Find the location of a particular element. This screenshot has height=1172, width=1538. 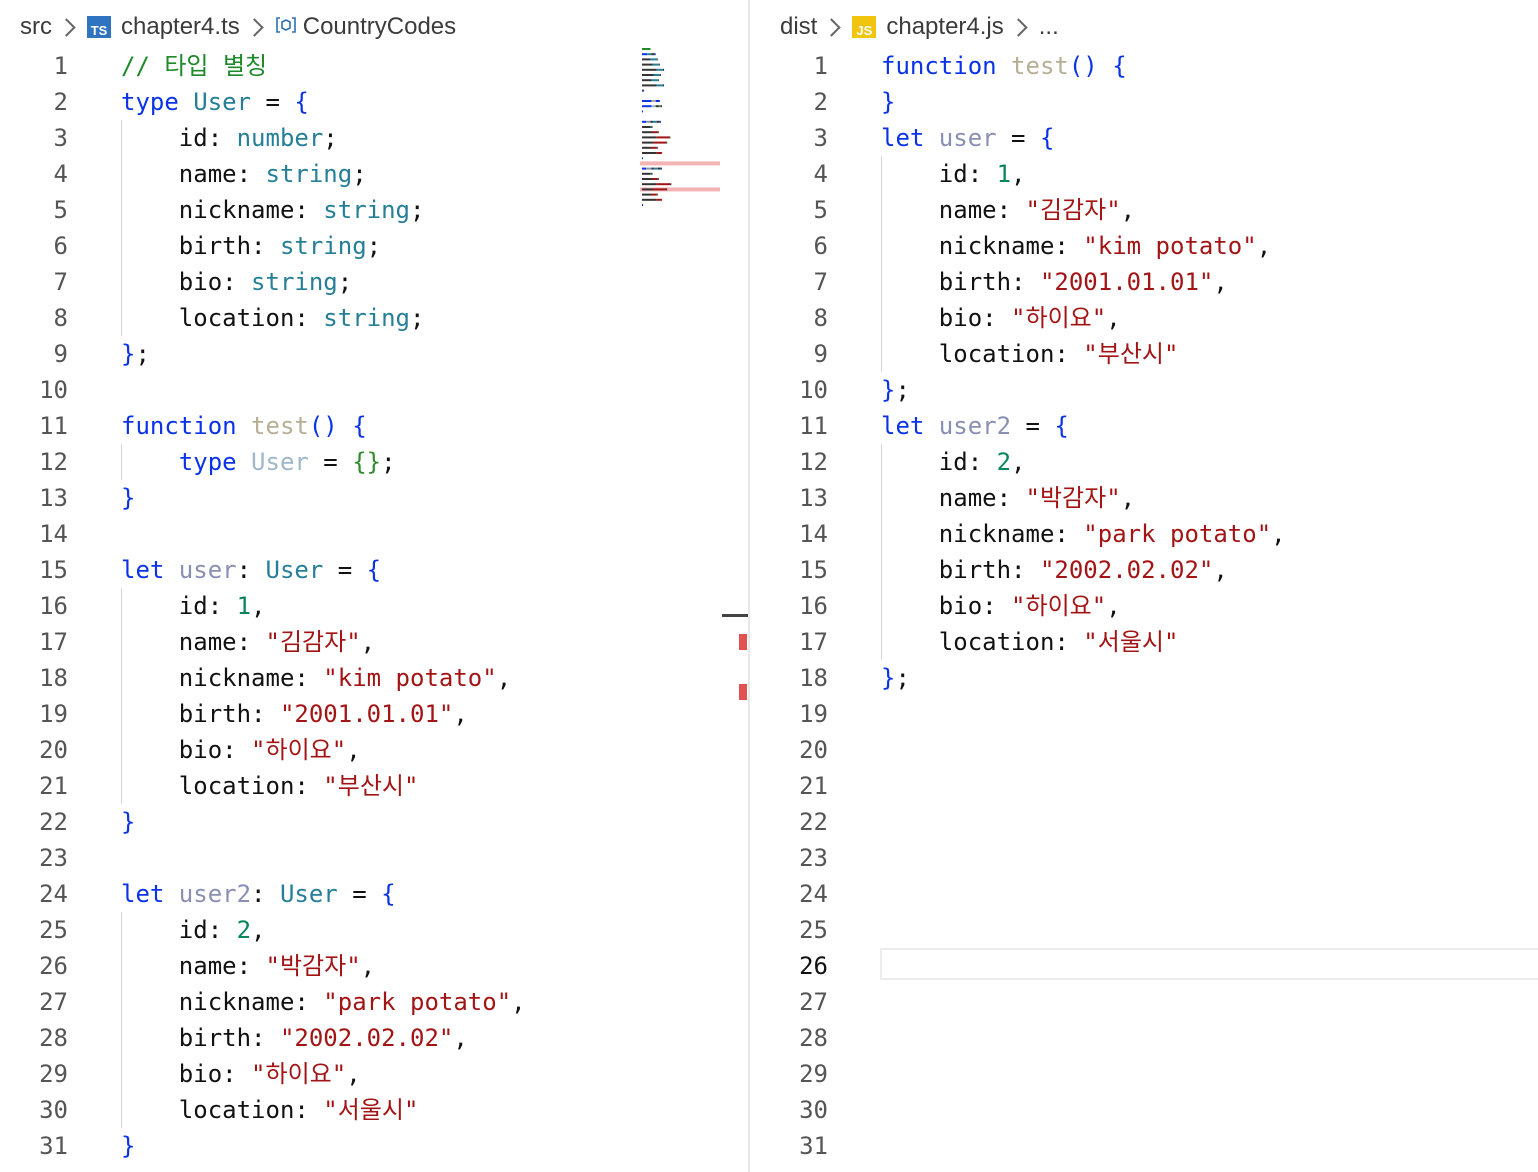

code-line: 3 let user = { is located at coordinates (1144, 138).